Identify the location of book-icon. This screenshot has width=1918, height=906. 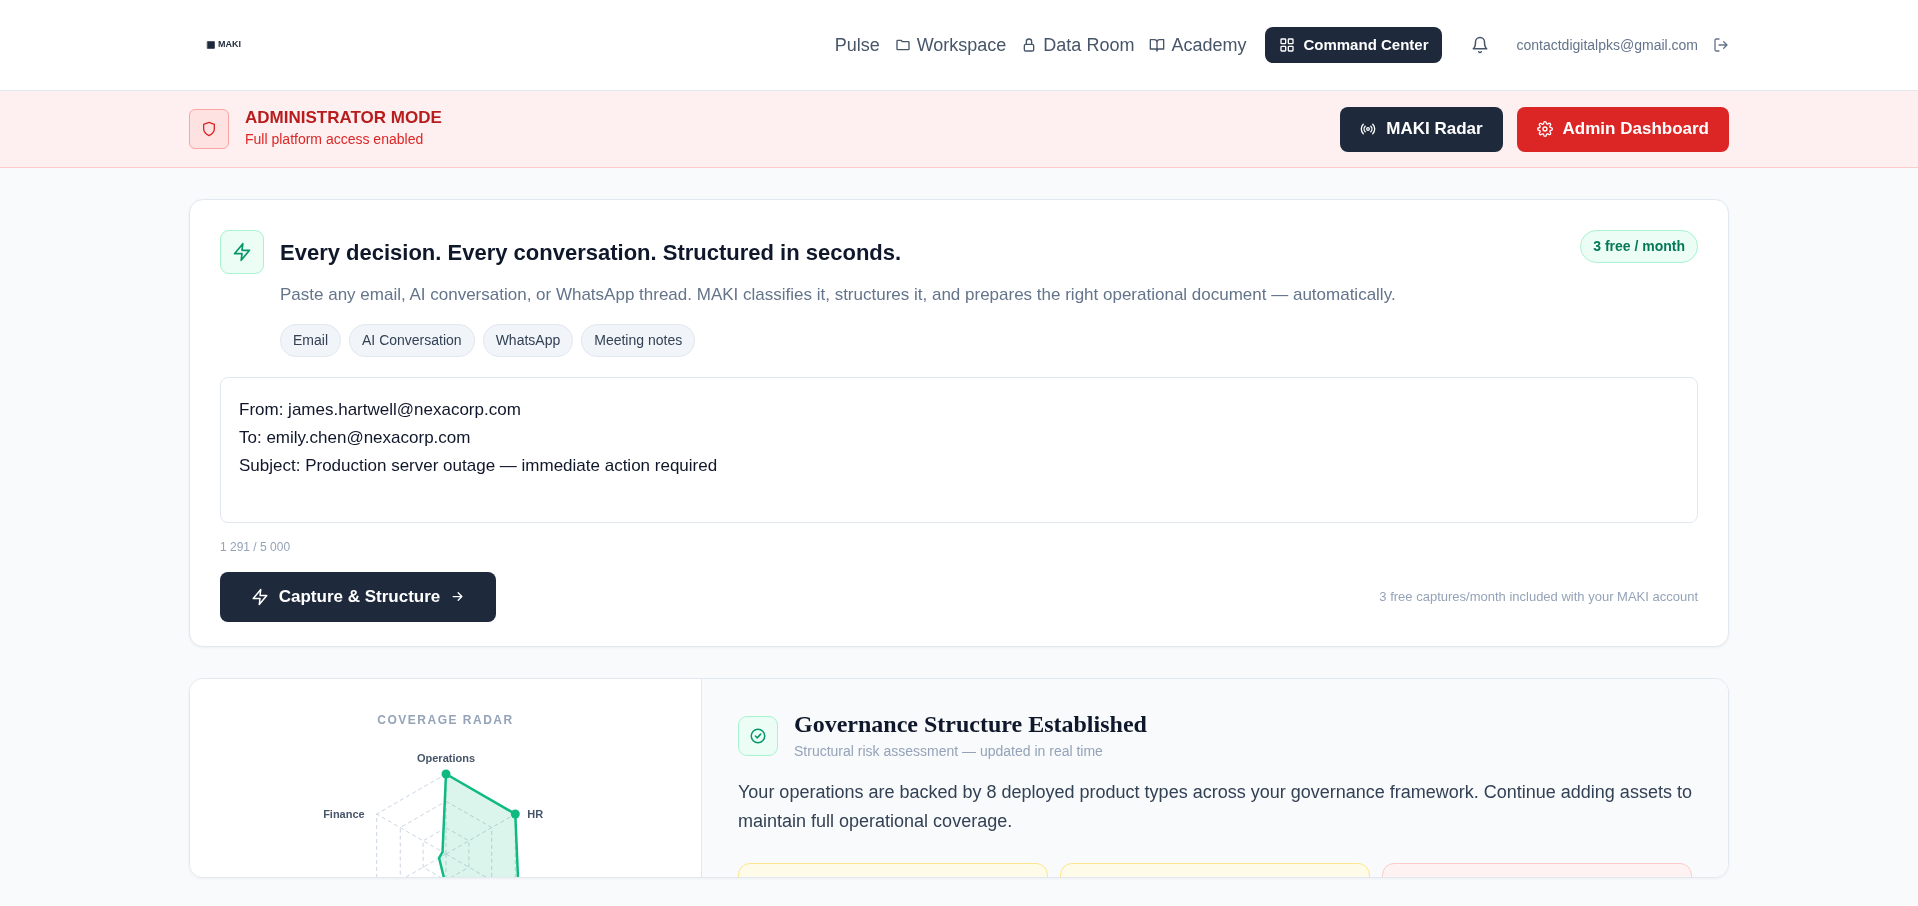
(1157, 45).